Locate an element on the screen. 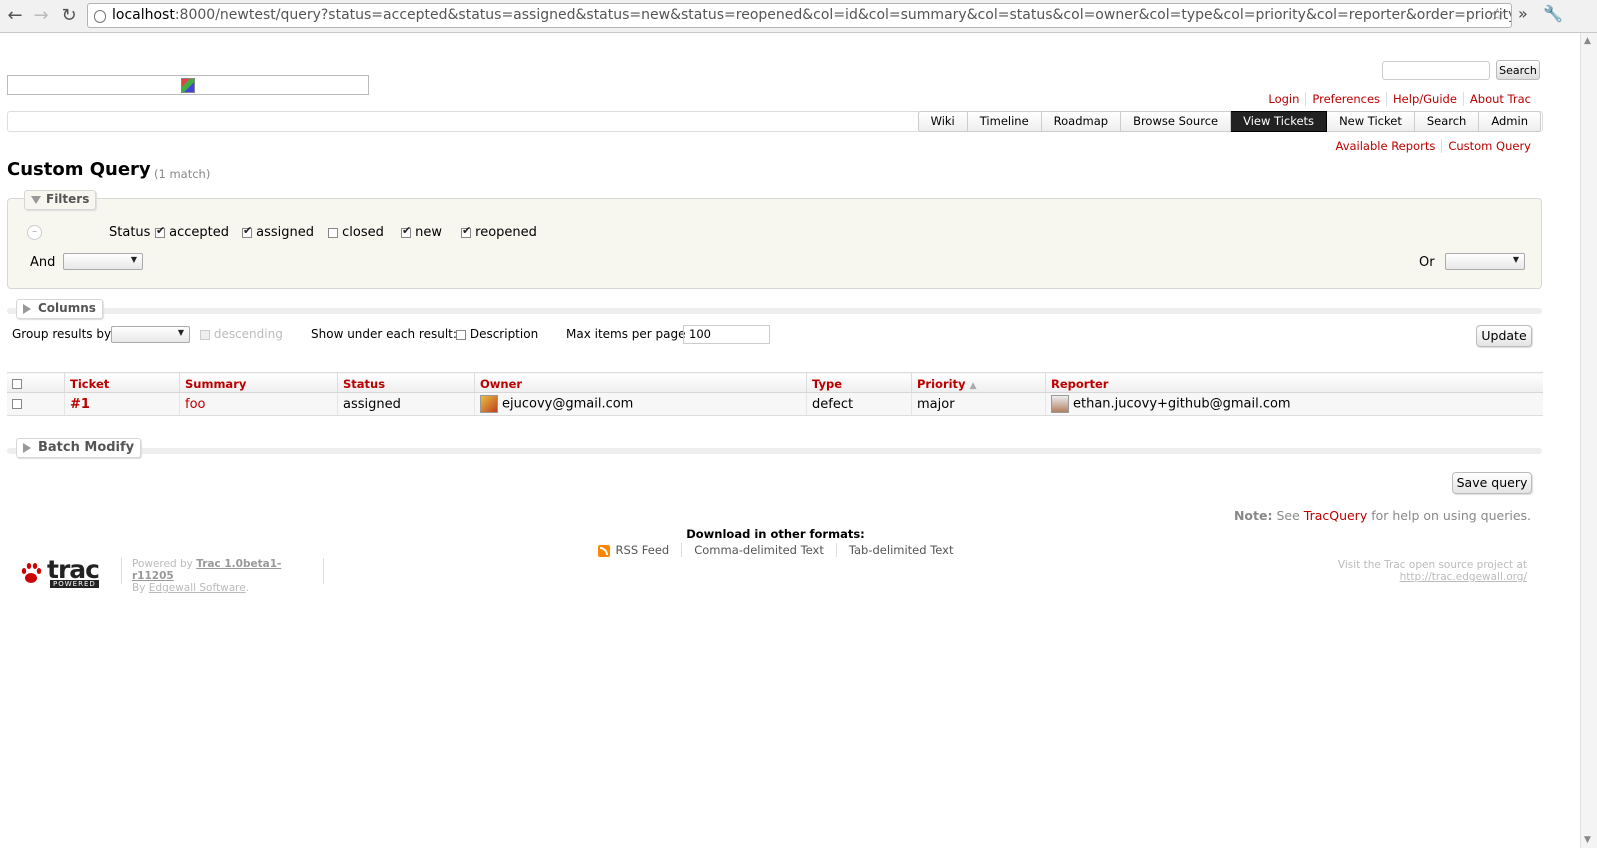 The width and height of the screenshot is (1597, 848). expanded-triangle-icon is located at coordinates (36, 199).